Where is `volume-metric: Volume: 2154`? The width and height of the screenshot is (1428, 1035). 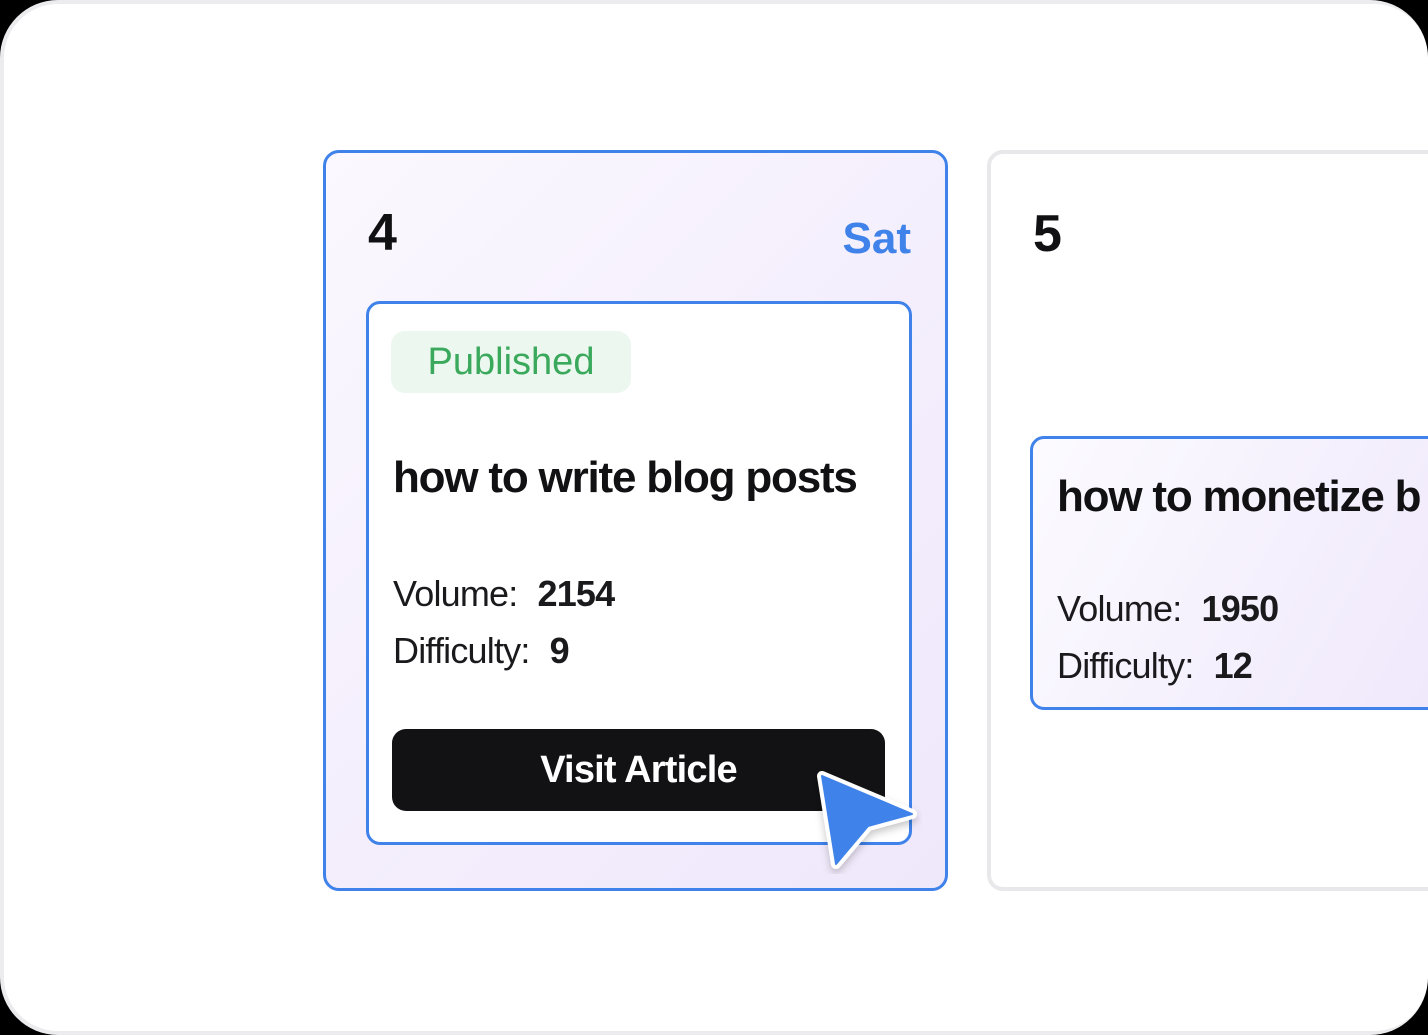 volume-metric: Volume: 2154 is located at coordinates (504, 593).